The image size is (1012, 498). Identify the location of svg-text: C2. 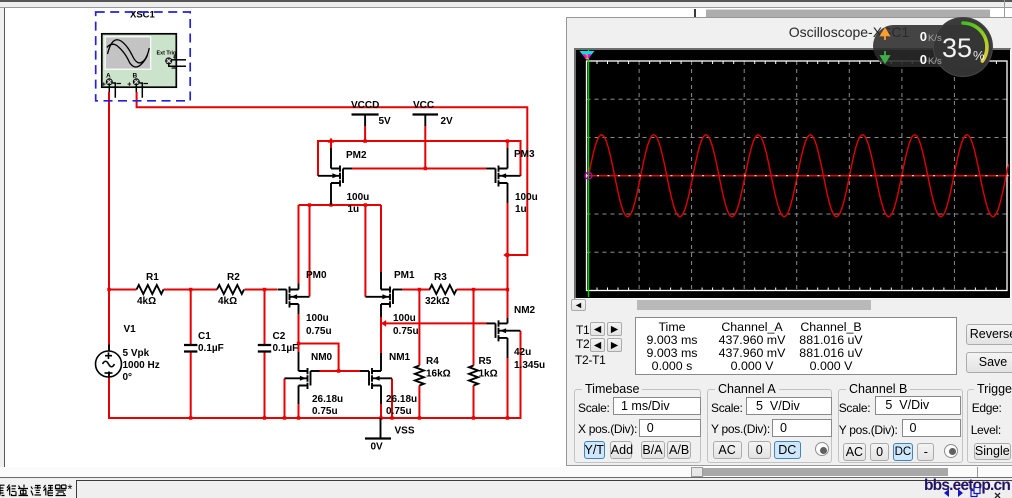
(279, 336).